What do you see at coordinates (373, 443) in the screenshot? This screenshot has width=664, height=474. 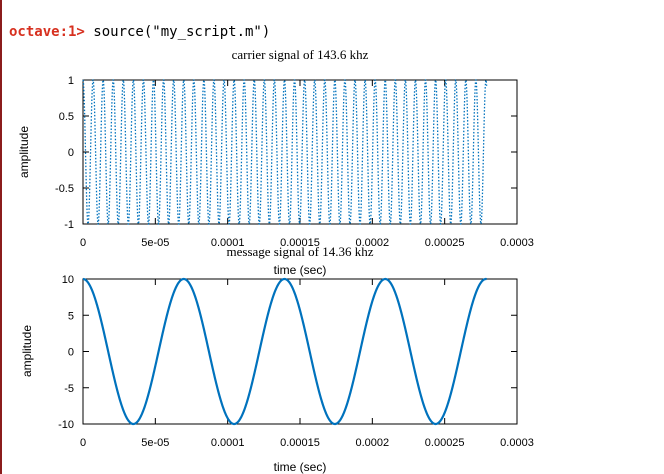 I see `xtick-label: 0.0002` at bounding box center [373, 443].